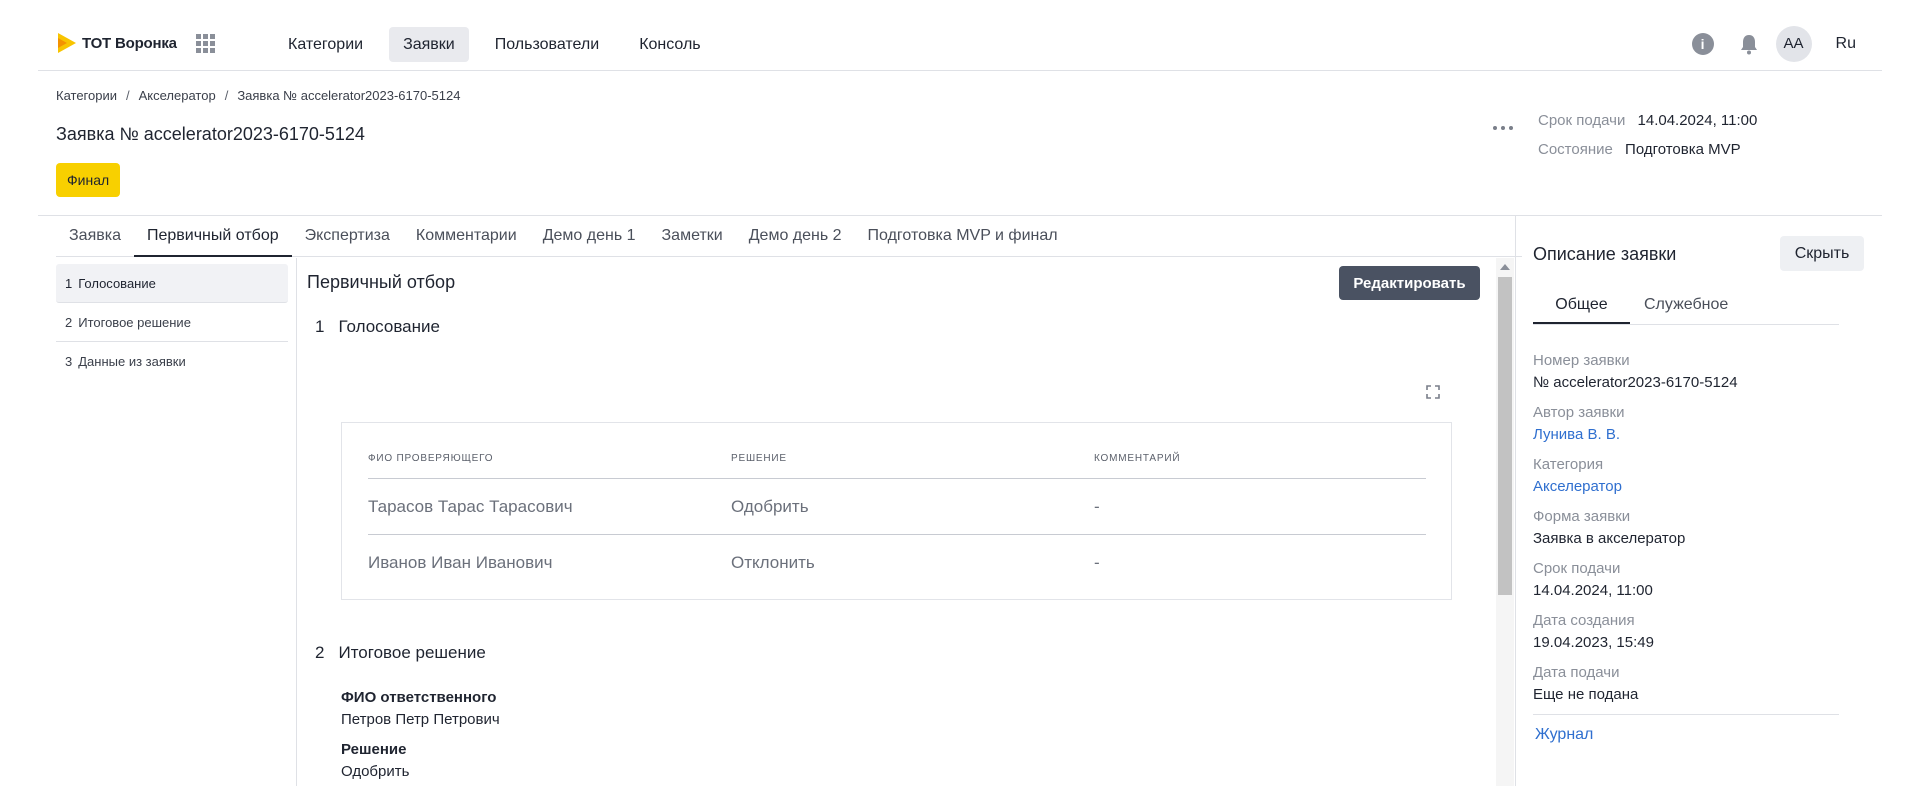 Image resolution: width=1920 pixels, height=786 pixels. What do you see at coordinates (1433, 392) in the screenshot?
I see `fullscreen-icon` at bounding box center [1433, 392].